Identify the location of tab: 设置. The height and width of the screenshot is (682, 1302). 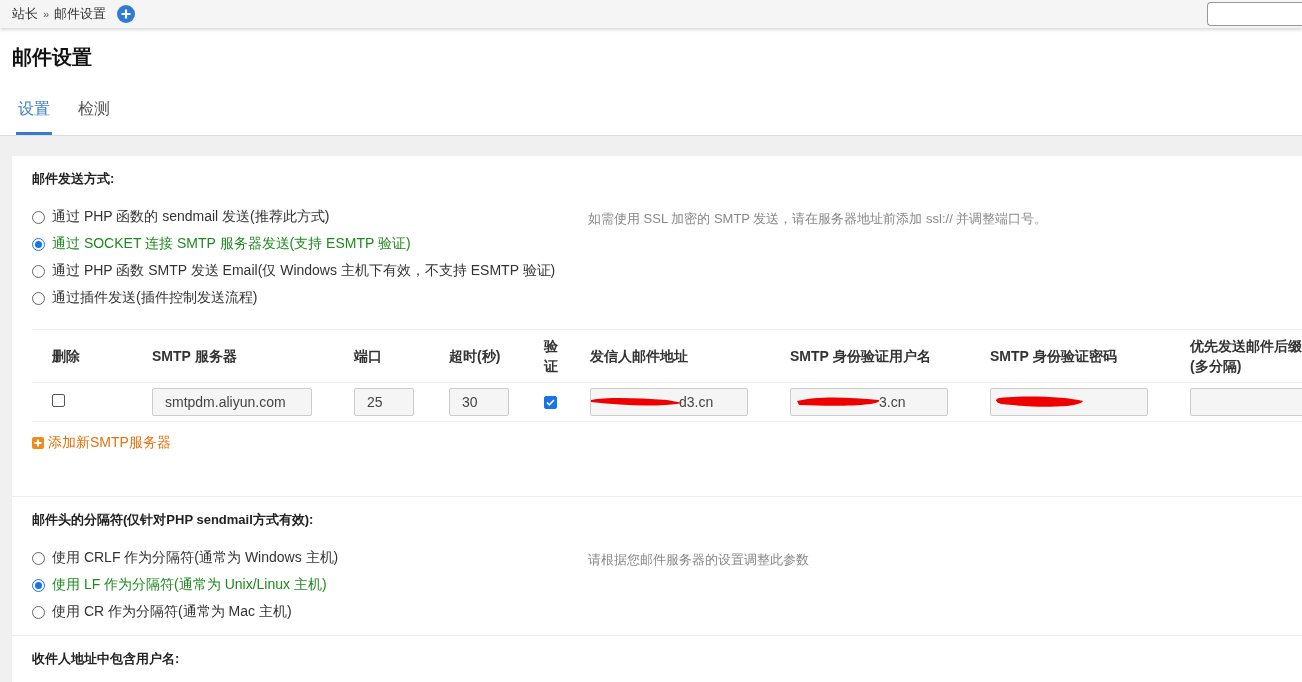
(34, 116).